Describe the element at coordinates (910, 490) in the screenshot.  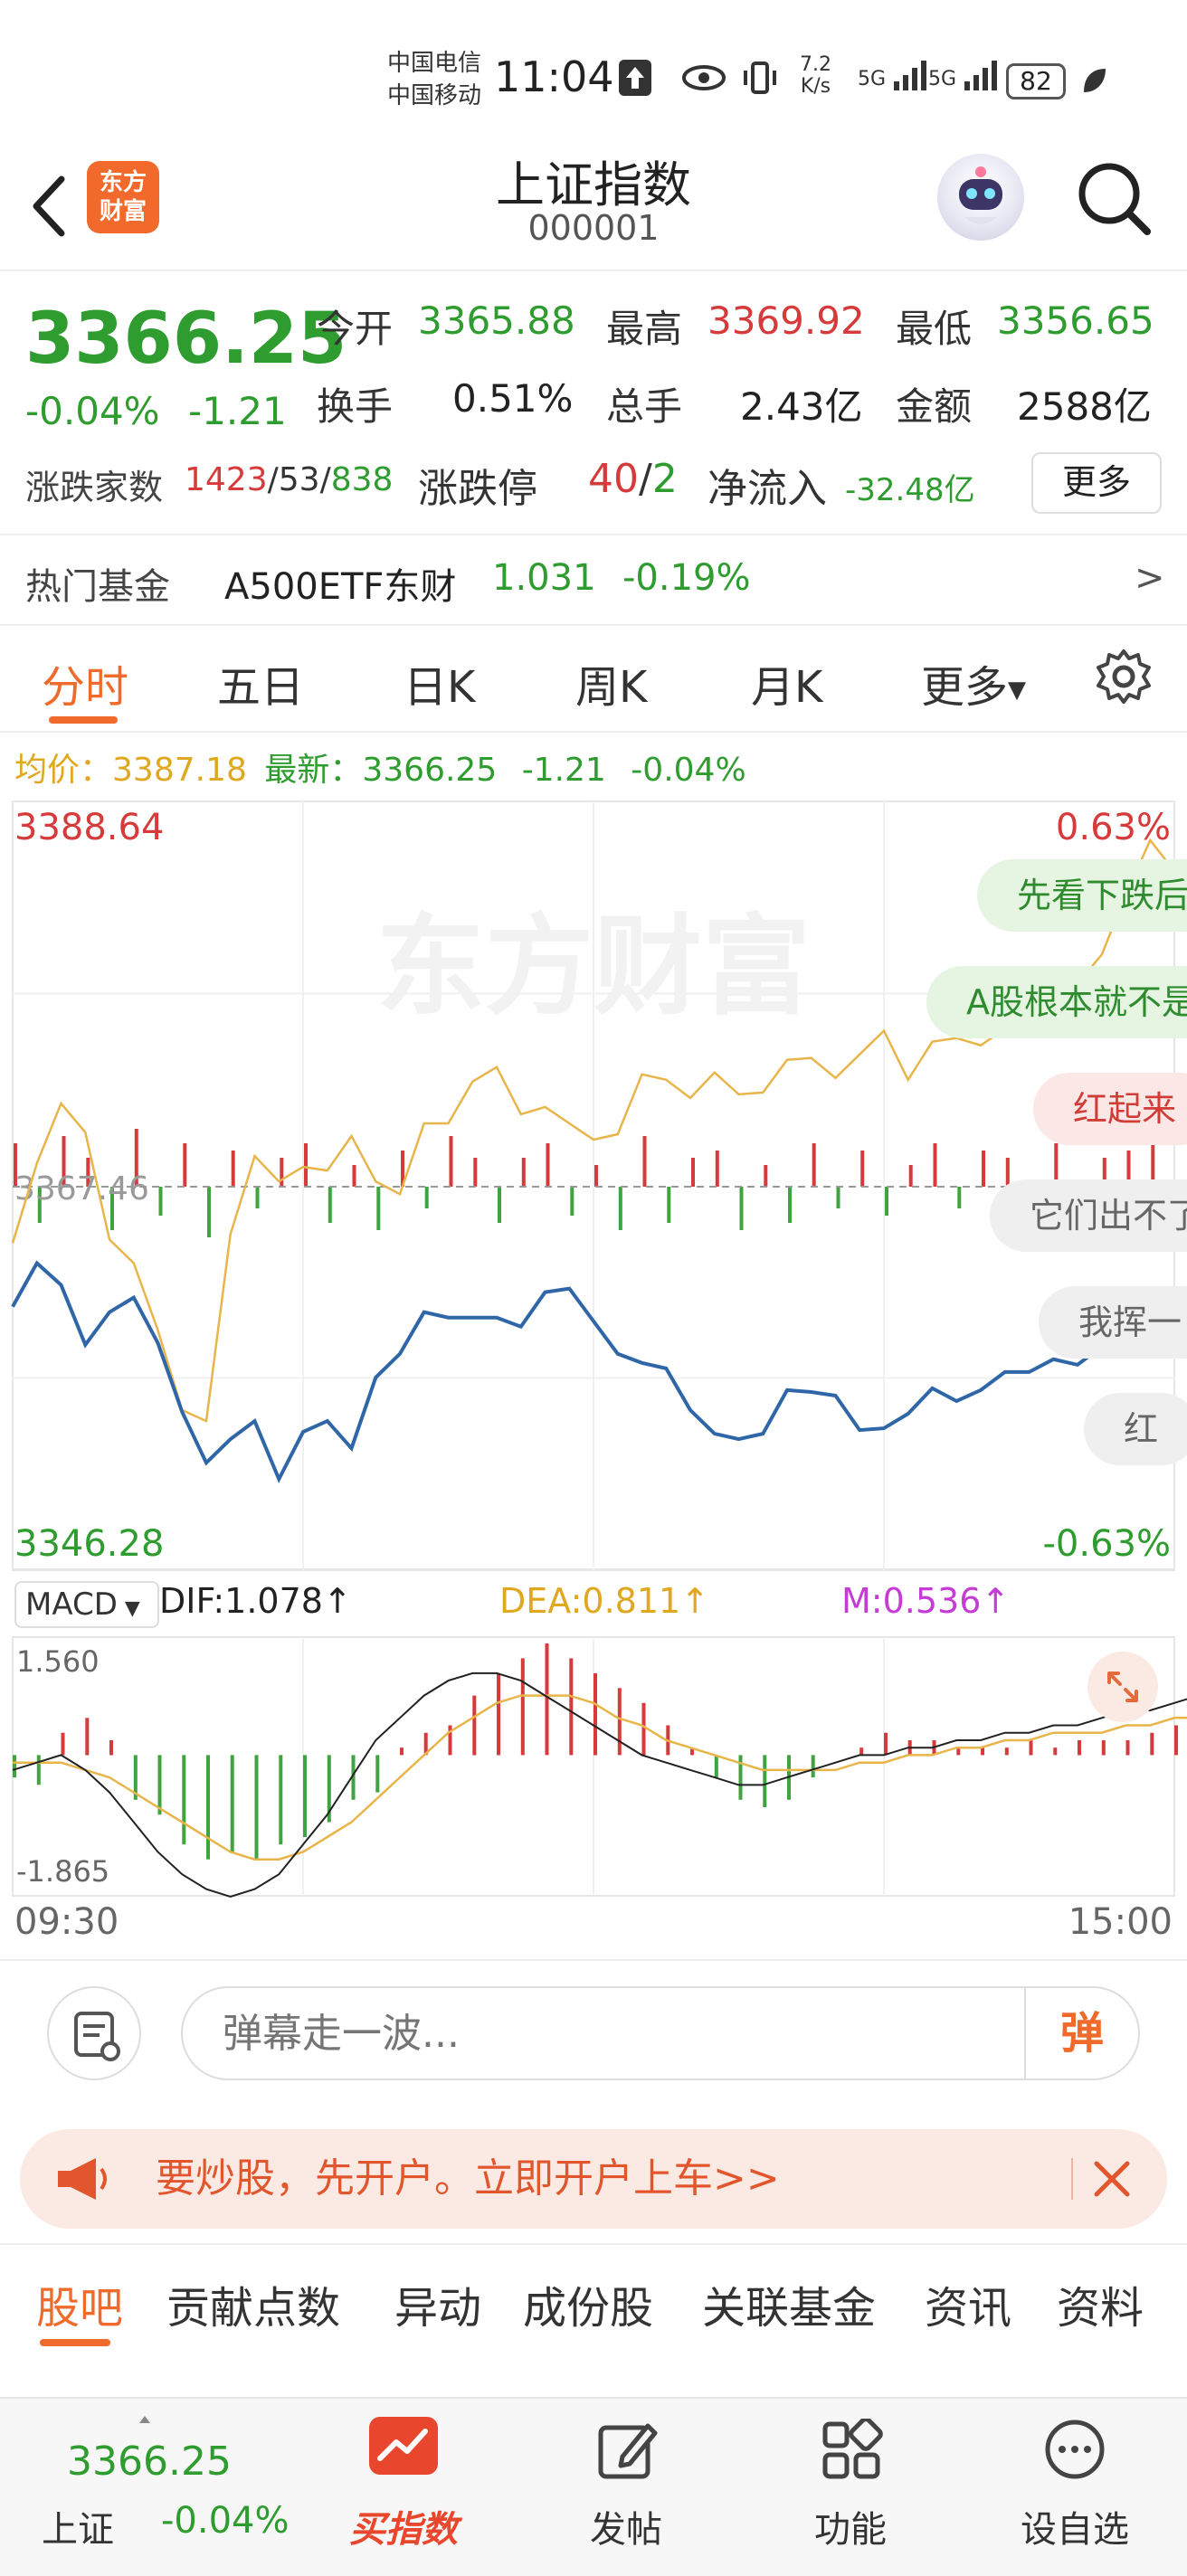
I see `netflow-value: -32.48亿` at that location.